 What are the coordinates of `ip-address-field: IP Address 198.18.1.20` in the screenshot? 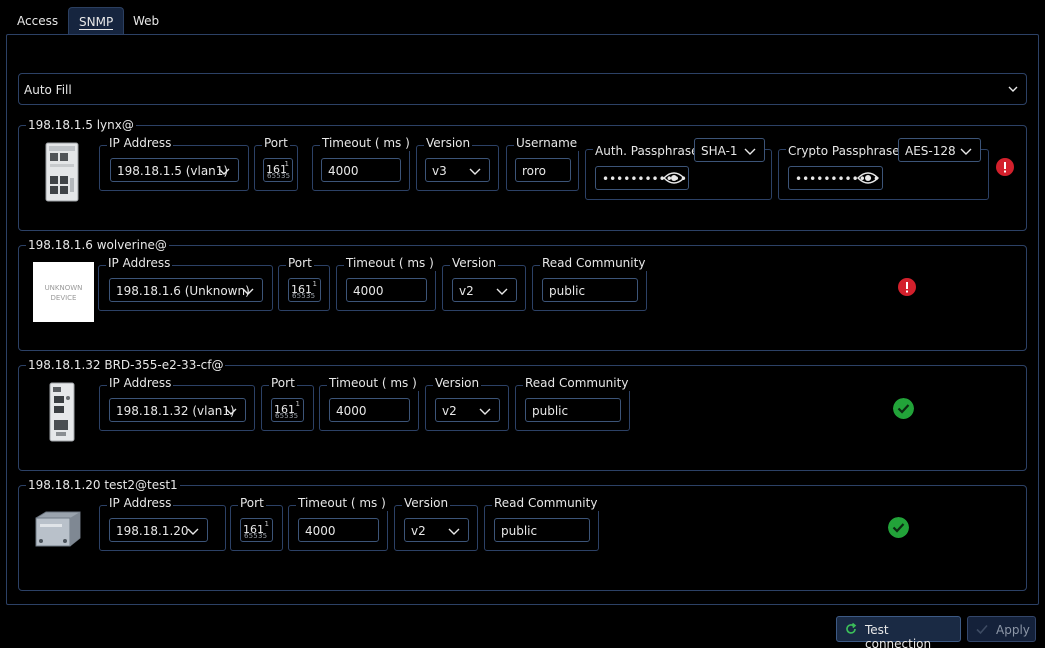 It's located at (162, 523).